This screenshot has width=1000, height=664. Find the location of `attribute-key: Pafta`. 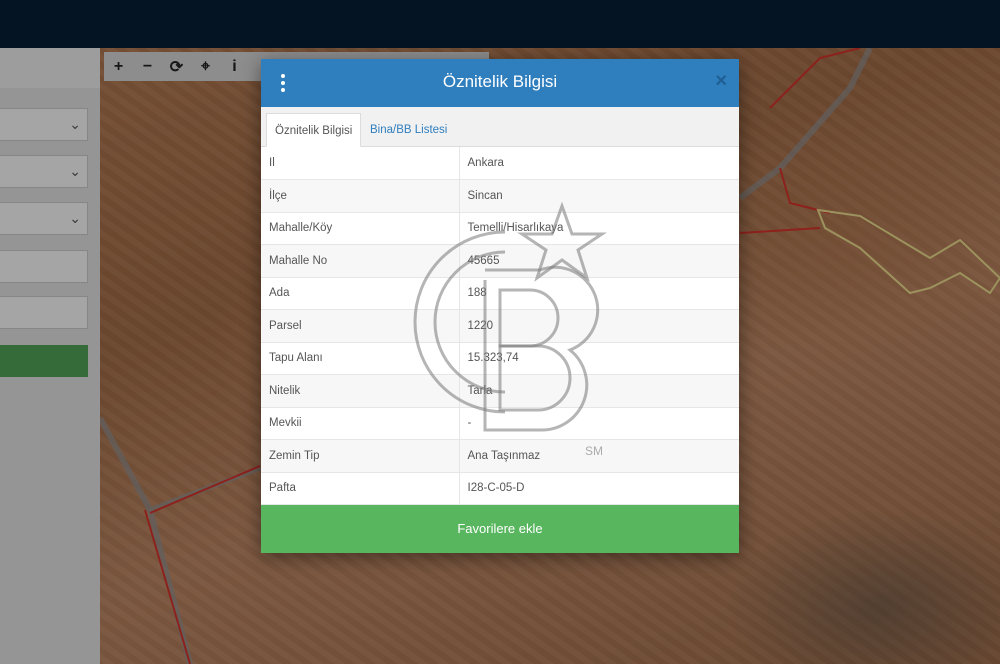

attribute-key: Pafta is located at coordinates (360, 488).